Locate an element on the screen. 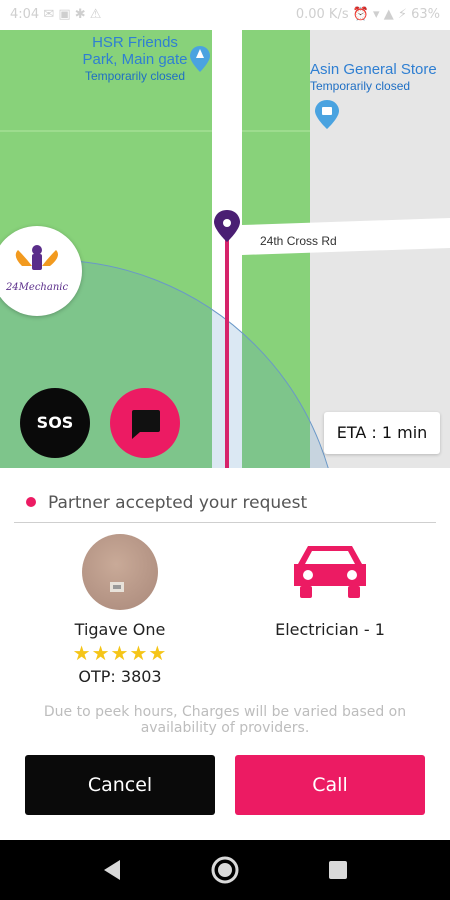  request-status-text: Partner accepted your request is located at coordinates (178, 503).